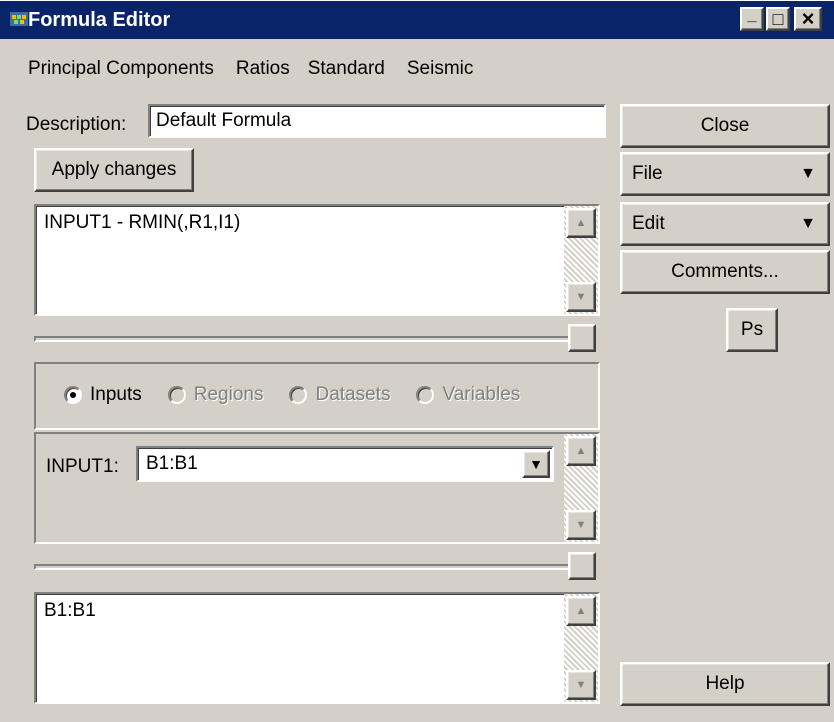  I want to click on input1-label: INPUT1:, so click(82, 466).